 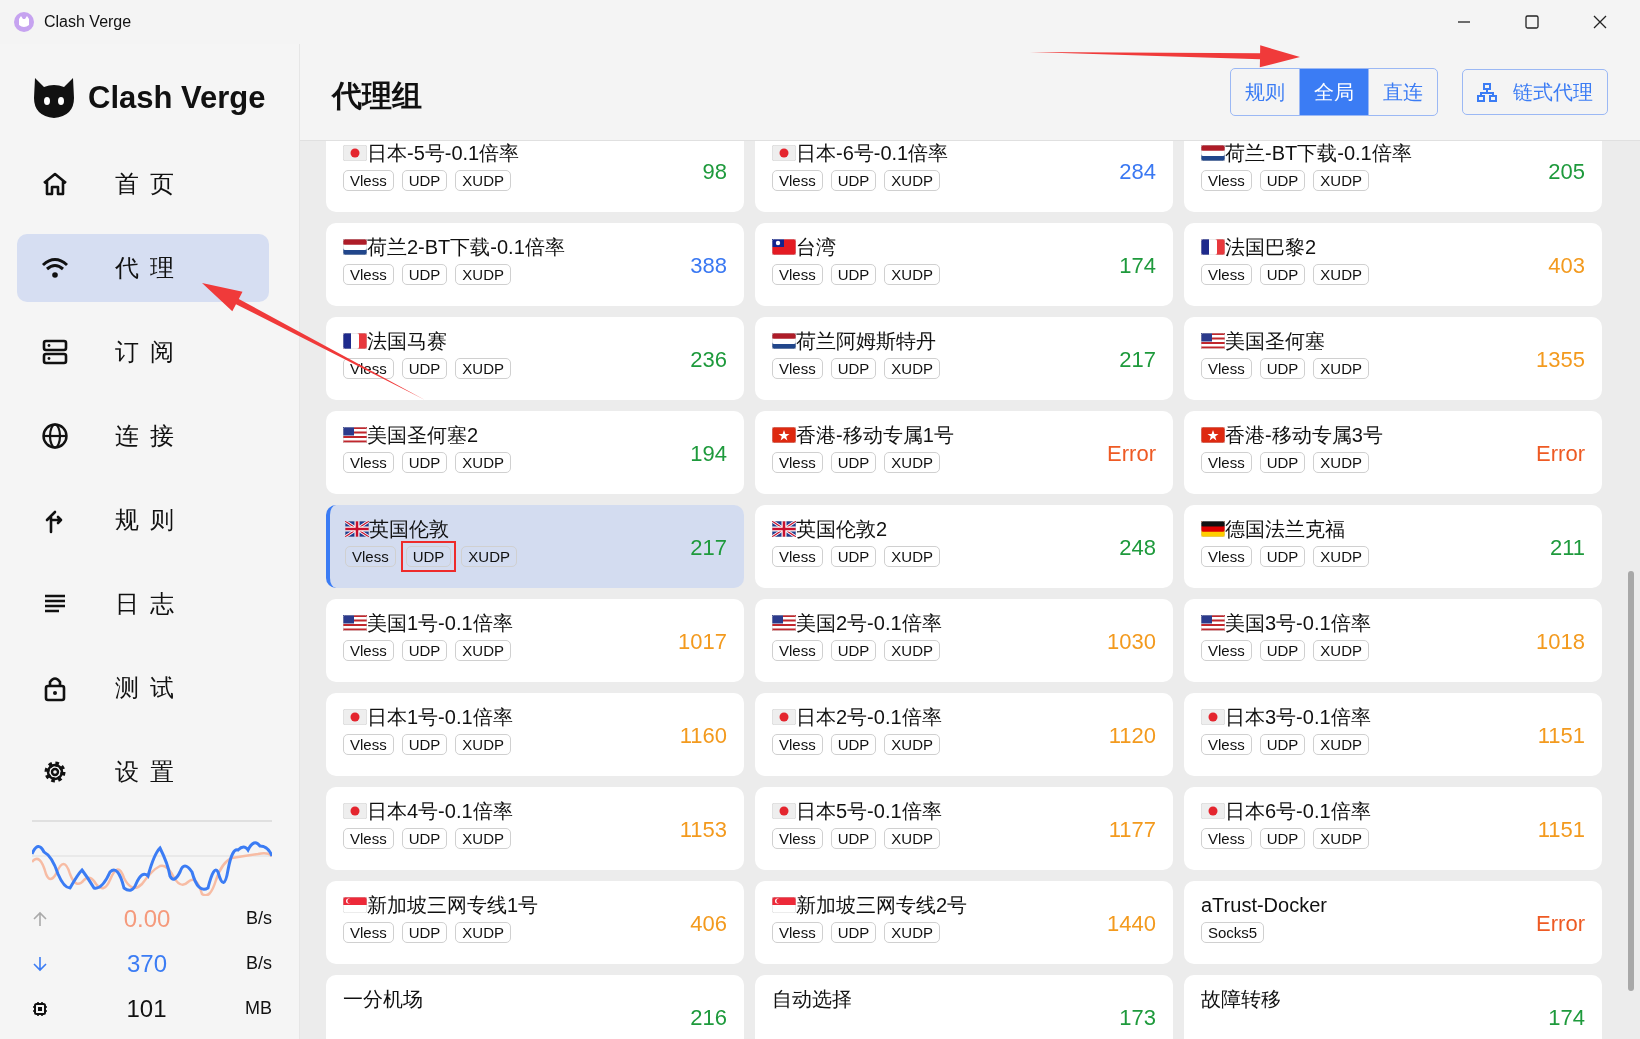 What do you see at coordinates (143, 352) in the screenshot?
I see `nav-item: 订阅` at bounding box center [143, 352].